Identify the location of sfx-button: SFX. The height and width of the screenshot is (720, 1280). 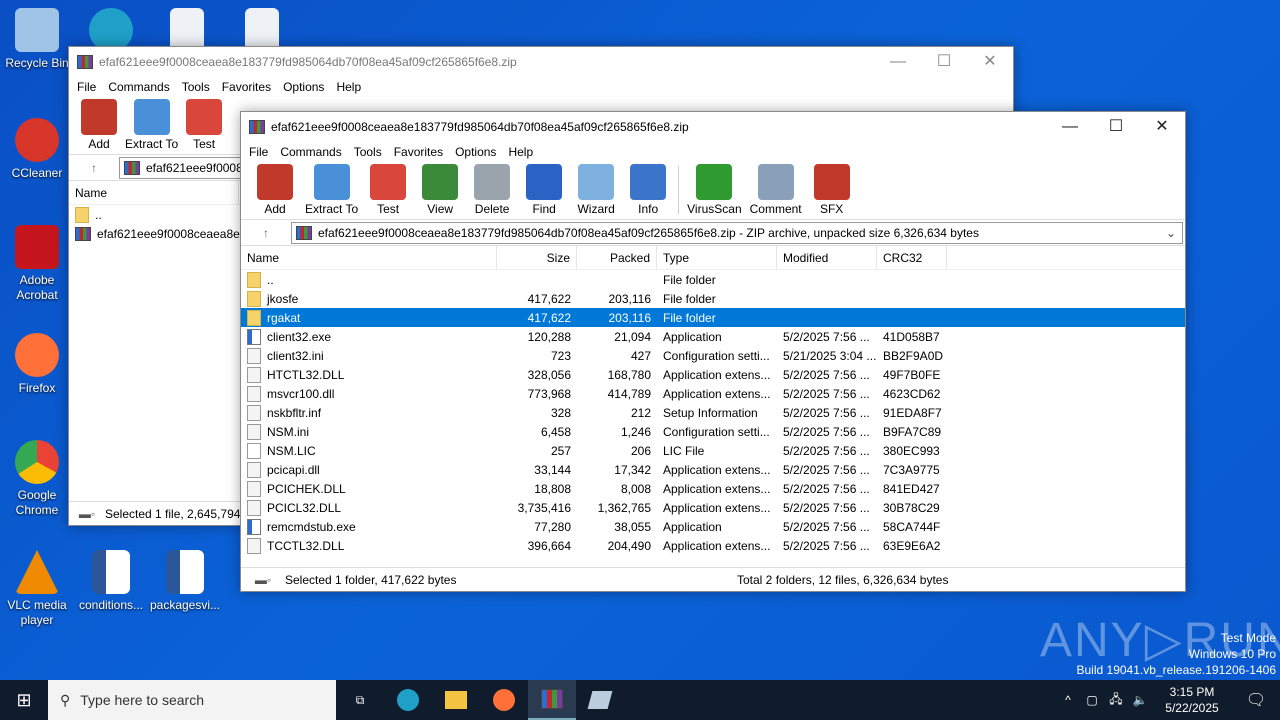
(832, 190).